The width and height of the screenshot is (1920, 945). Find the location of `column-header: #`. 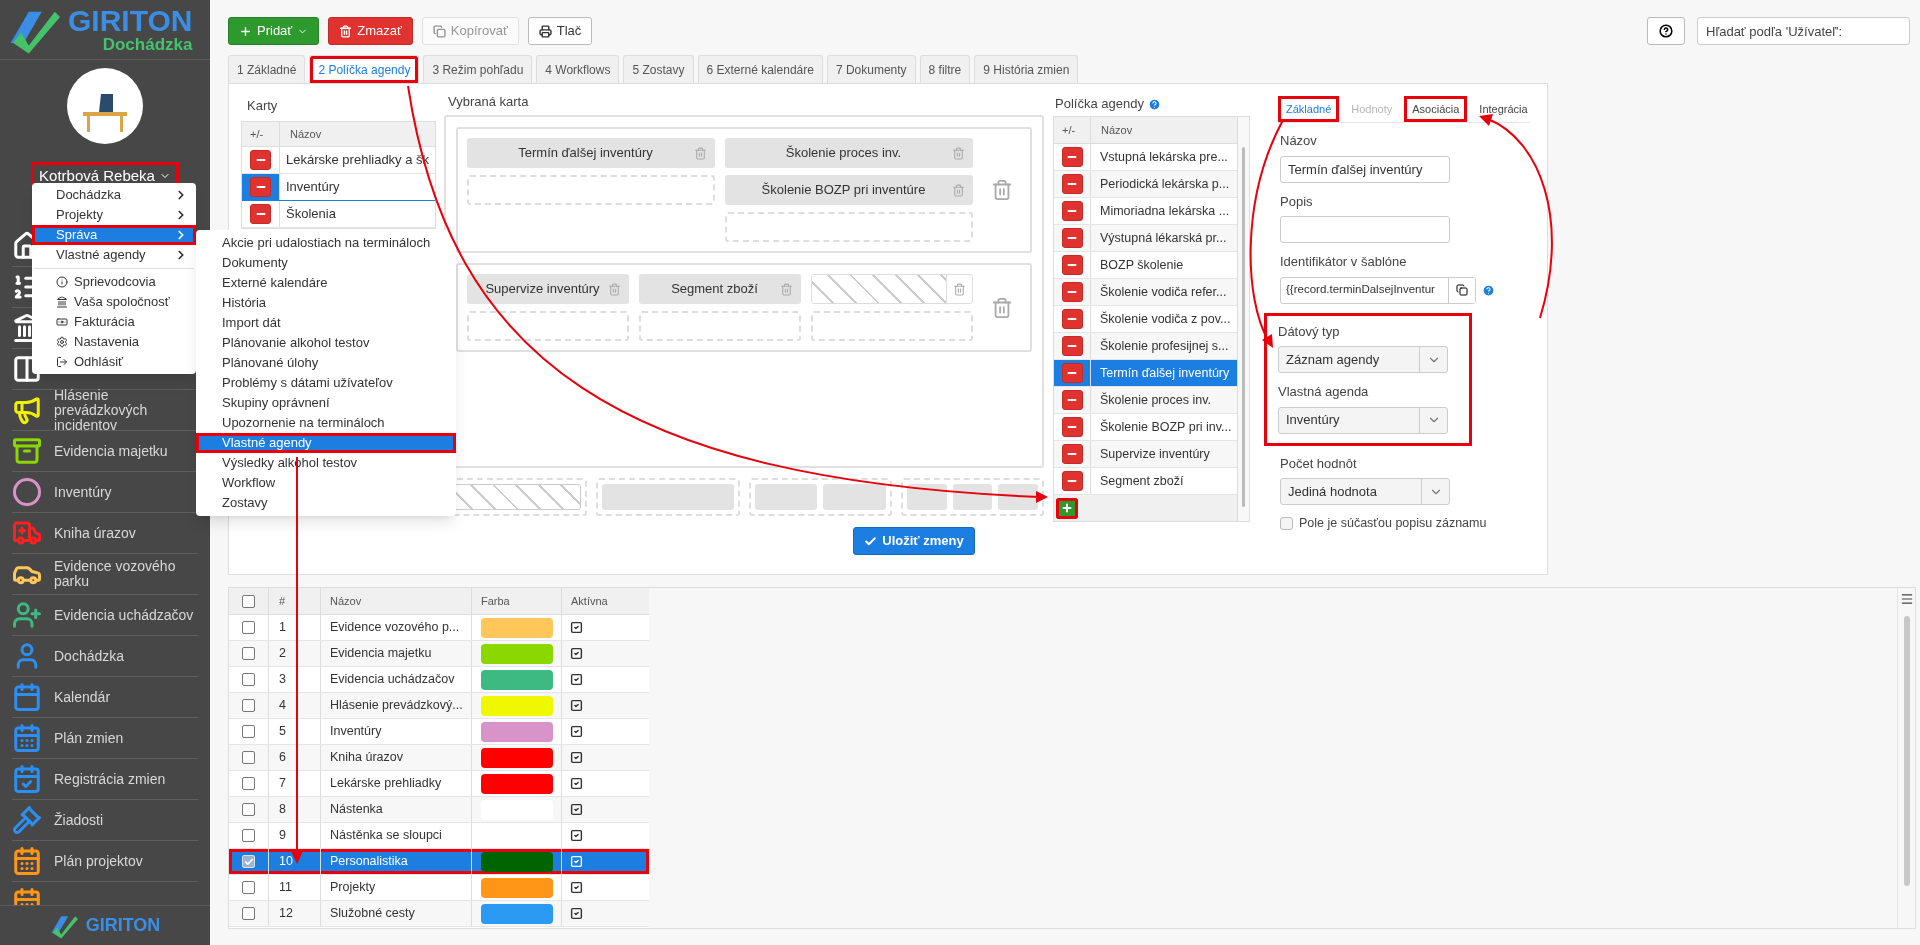

column-header: # is located at coordinates (295, 601).